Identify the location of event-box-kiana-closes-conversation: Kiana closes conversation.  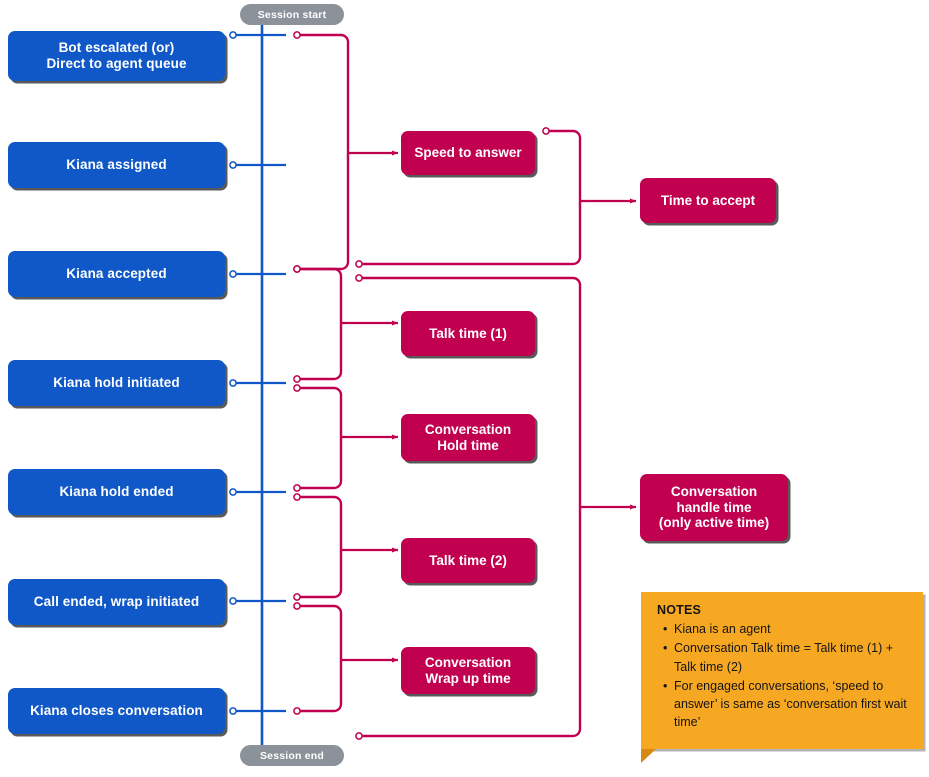
(116, 711).